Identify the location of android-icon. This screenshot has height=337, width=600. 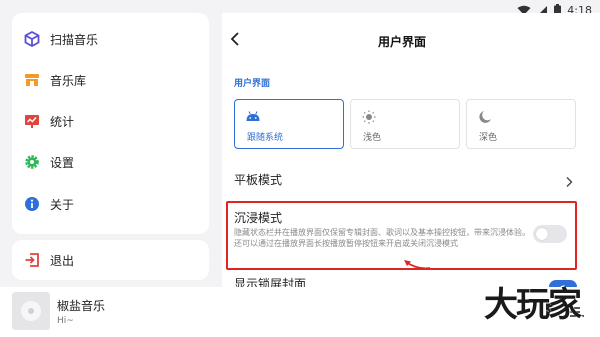
(253, 116).